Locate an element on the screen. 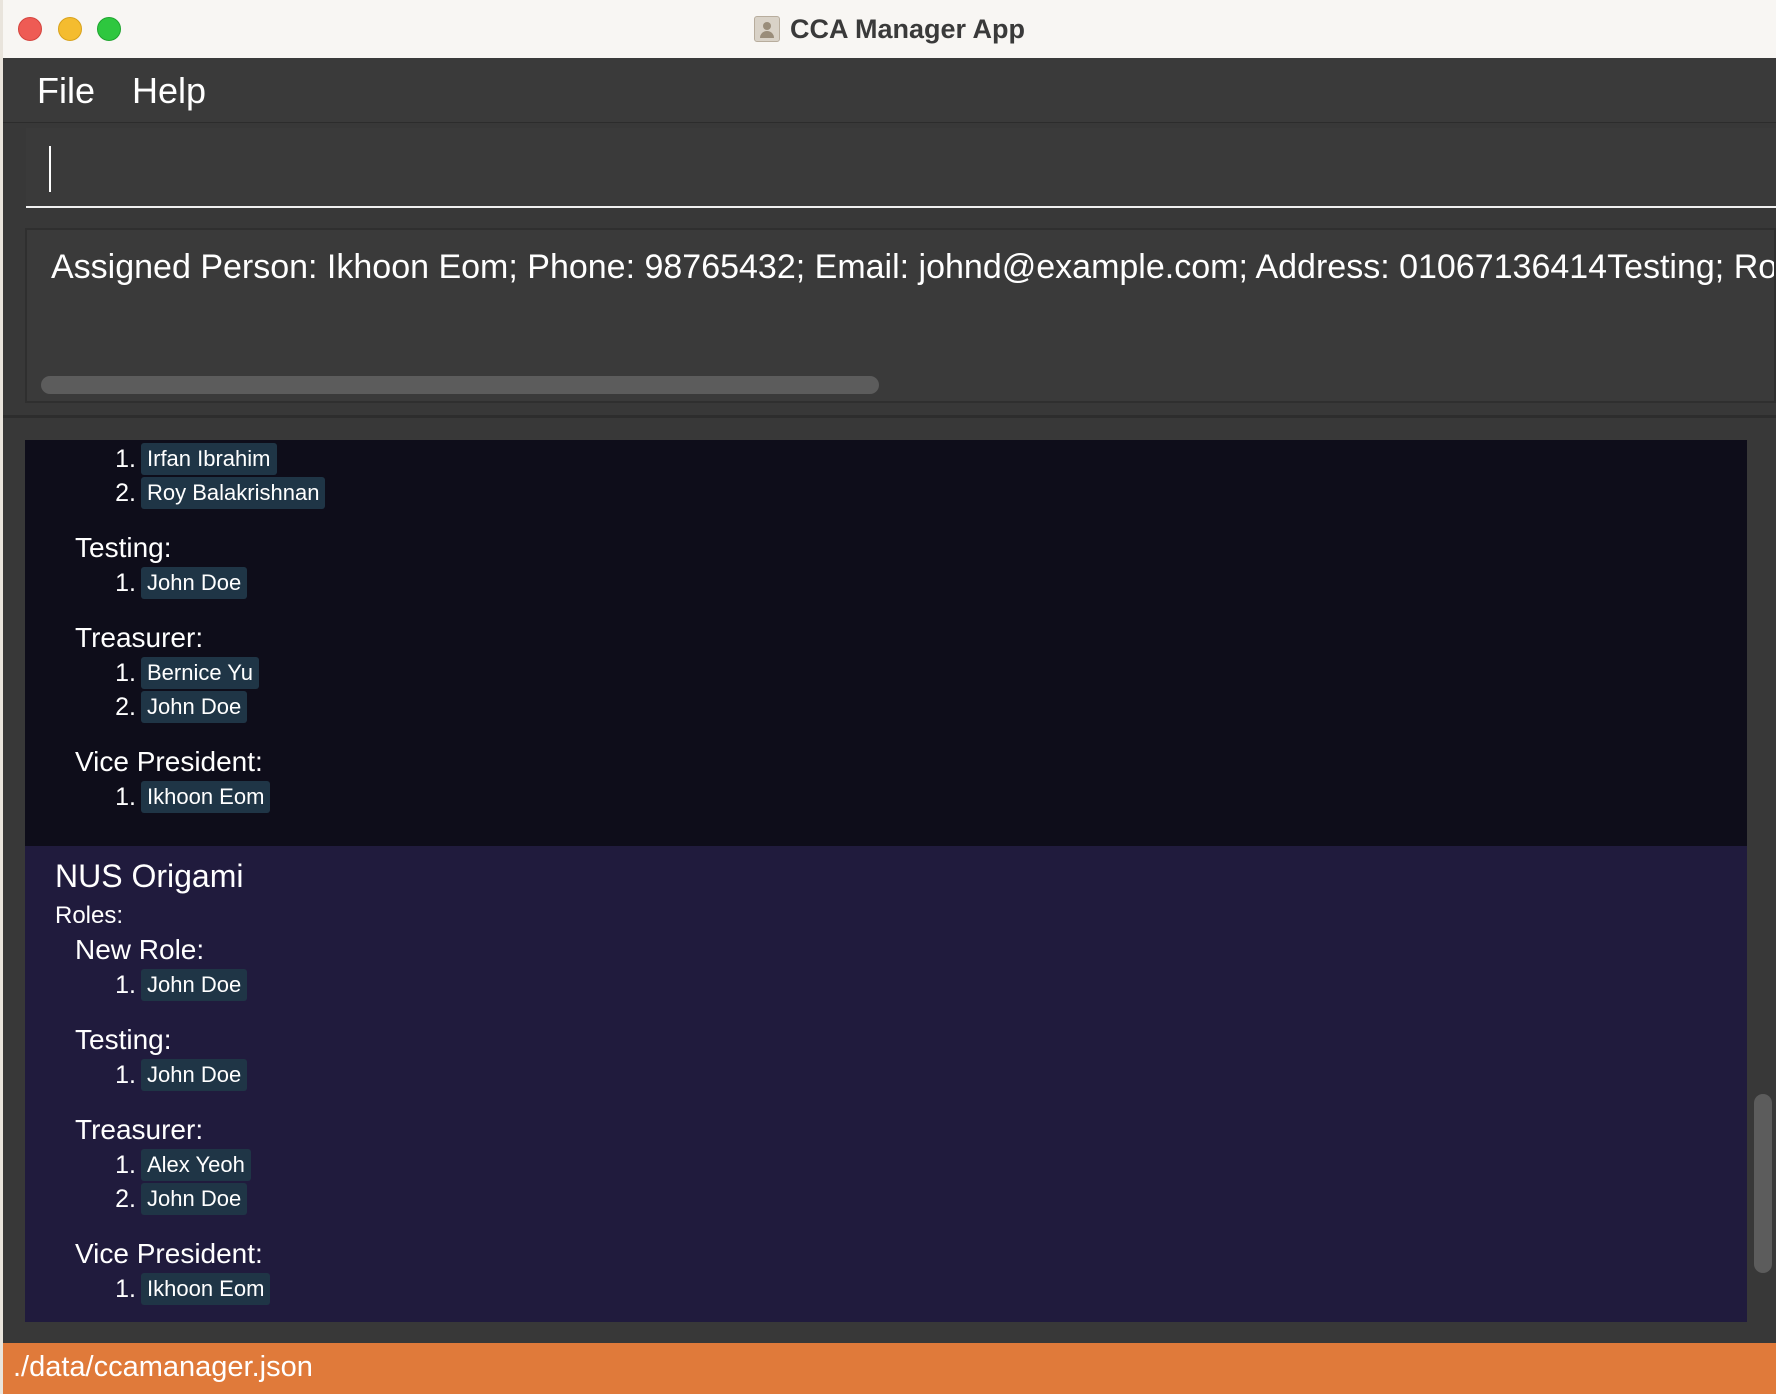 The width and height of the screenshot is (1776, 1394). menu-help: Help is located at coordinates (169, 91).